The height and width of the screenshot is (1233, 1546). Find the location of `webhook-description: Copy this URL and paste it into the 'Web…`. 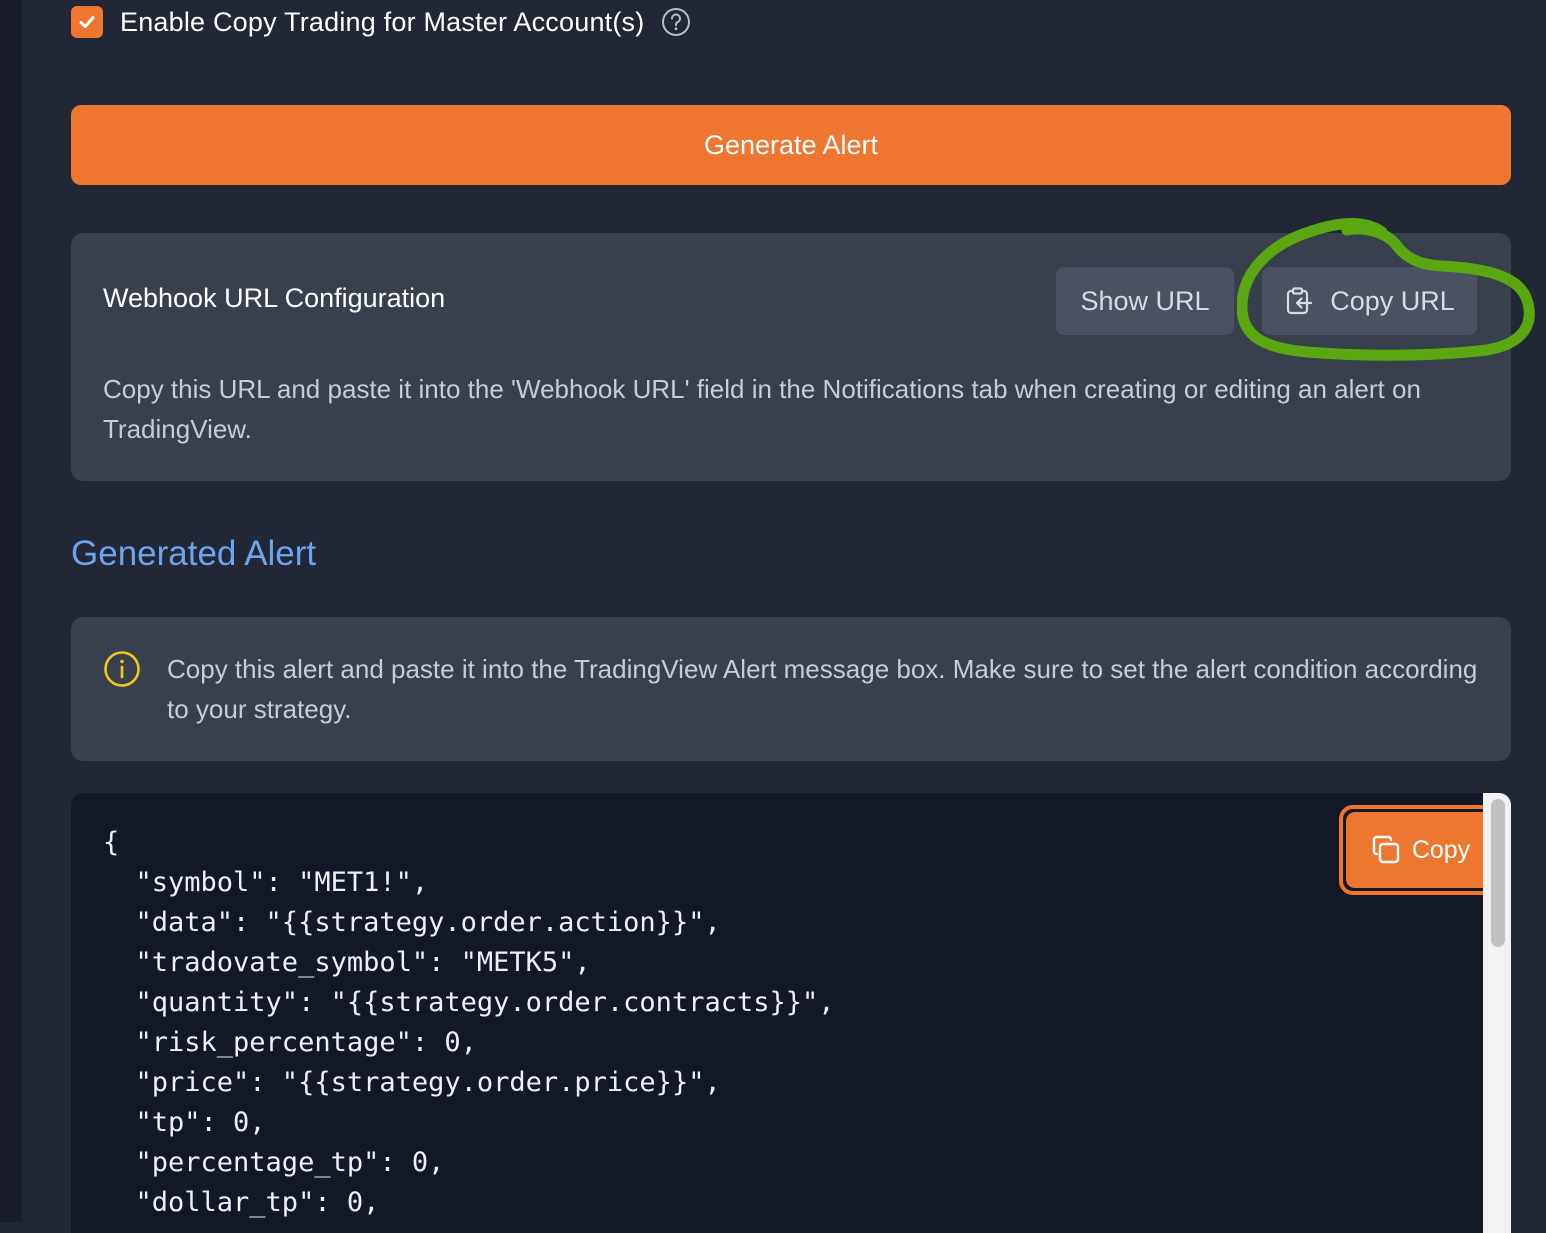

webhook-description: Copy this URL and paste it into the 'Web… is located at coordinates (762, 409).